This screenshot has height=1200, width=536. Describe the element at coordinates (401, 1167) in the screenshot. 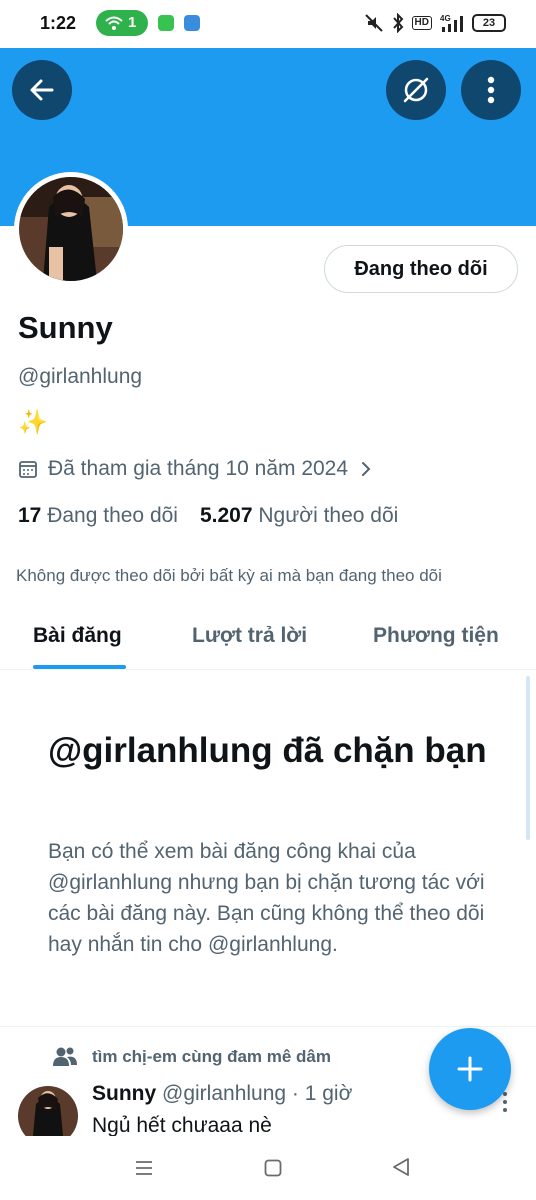

I see `back-triangle-icon` at that location.